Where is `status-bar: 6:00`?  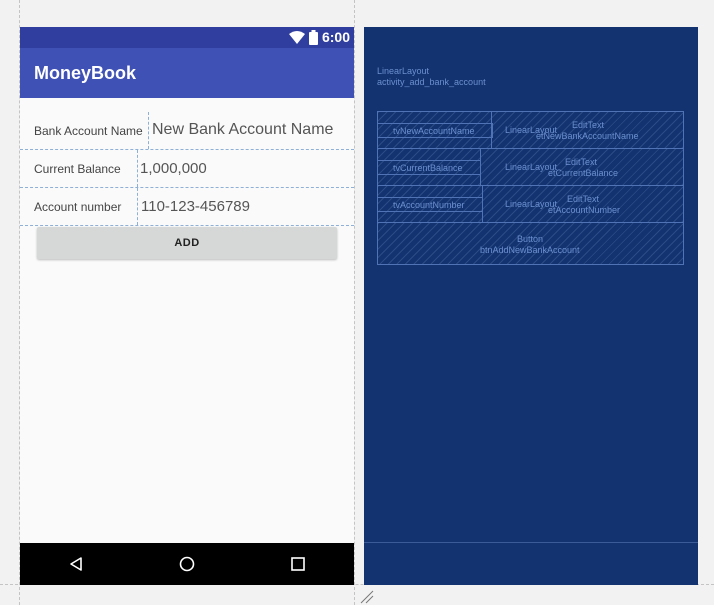 status-bar: 6:00 is located at coordinates (187, 37).